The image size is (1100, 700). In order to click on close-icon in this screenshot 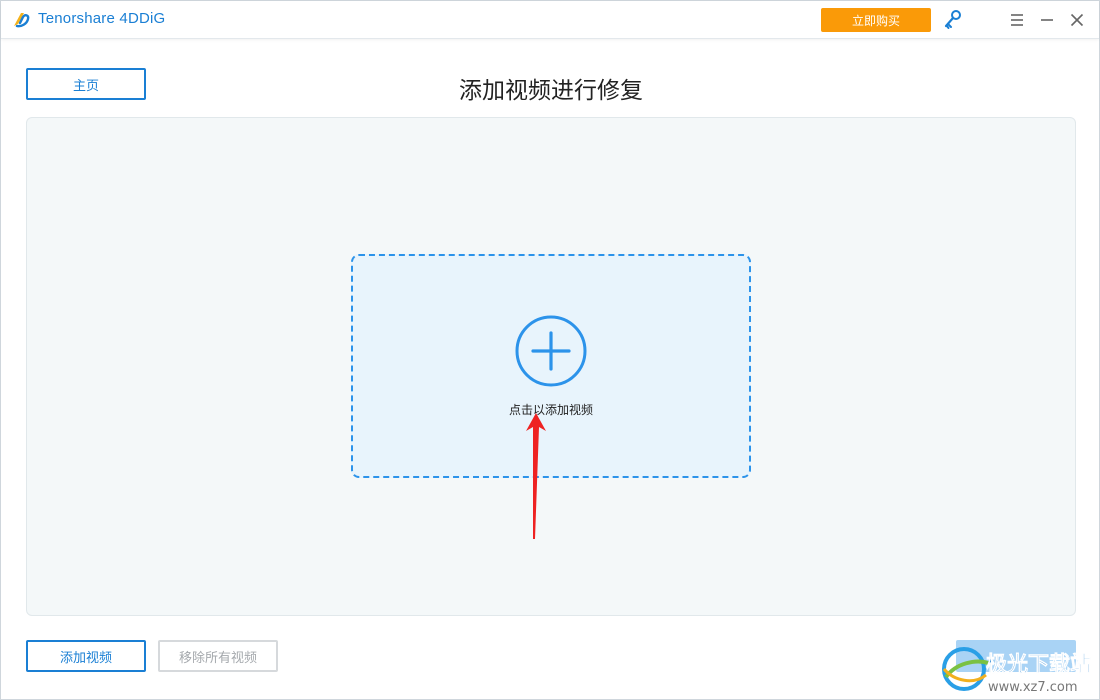, I will do `click(1077, 20)`.